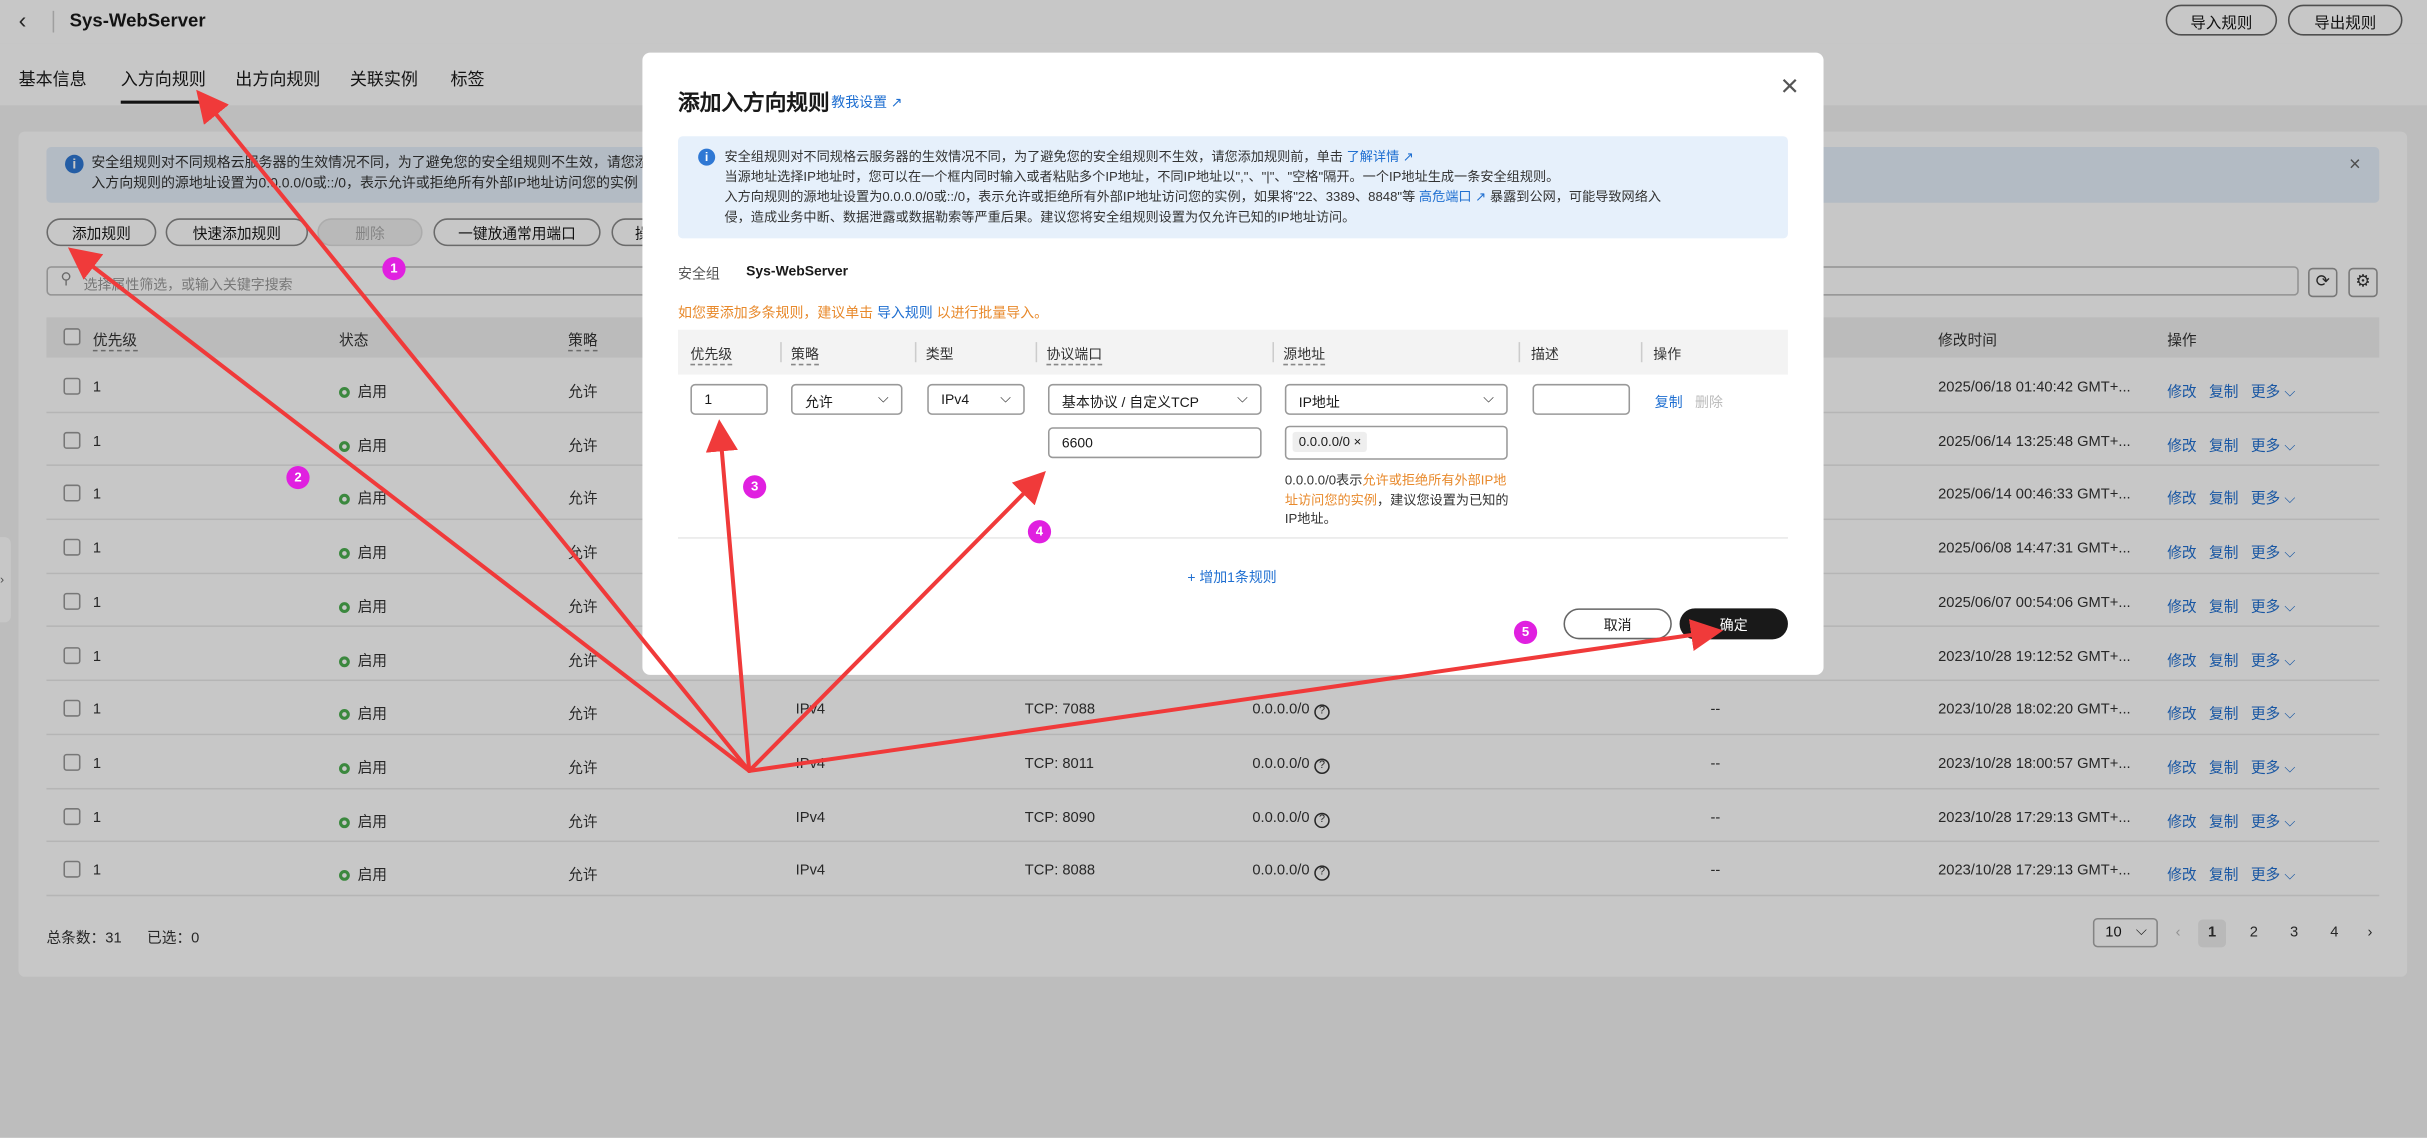 The height and width of the screenshot is (1138, 2427). What do you see at coordinates (1233, 352) in the screenshot?
I see `dialog-table-header: 优先级 策略 类型 协议端口 源地址 描述 操作` at bounding box center [1233, 352].